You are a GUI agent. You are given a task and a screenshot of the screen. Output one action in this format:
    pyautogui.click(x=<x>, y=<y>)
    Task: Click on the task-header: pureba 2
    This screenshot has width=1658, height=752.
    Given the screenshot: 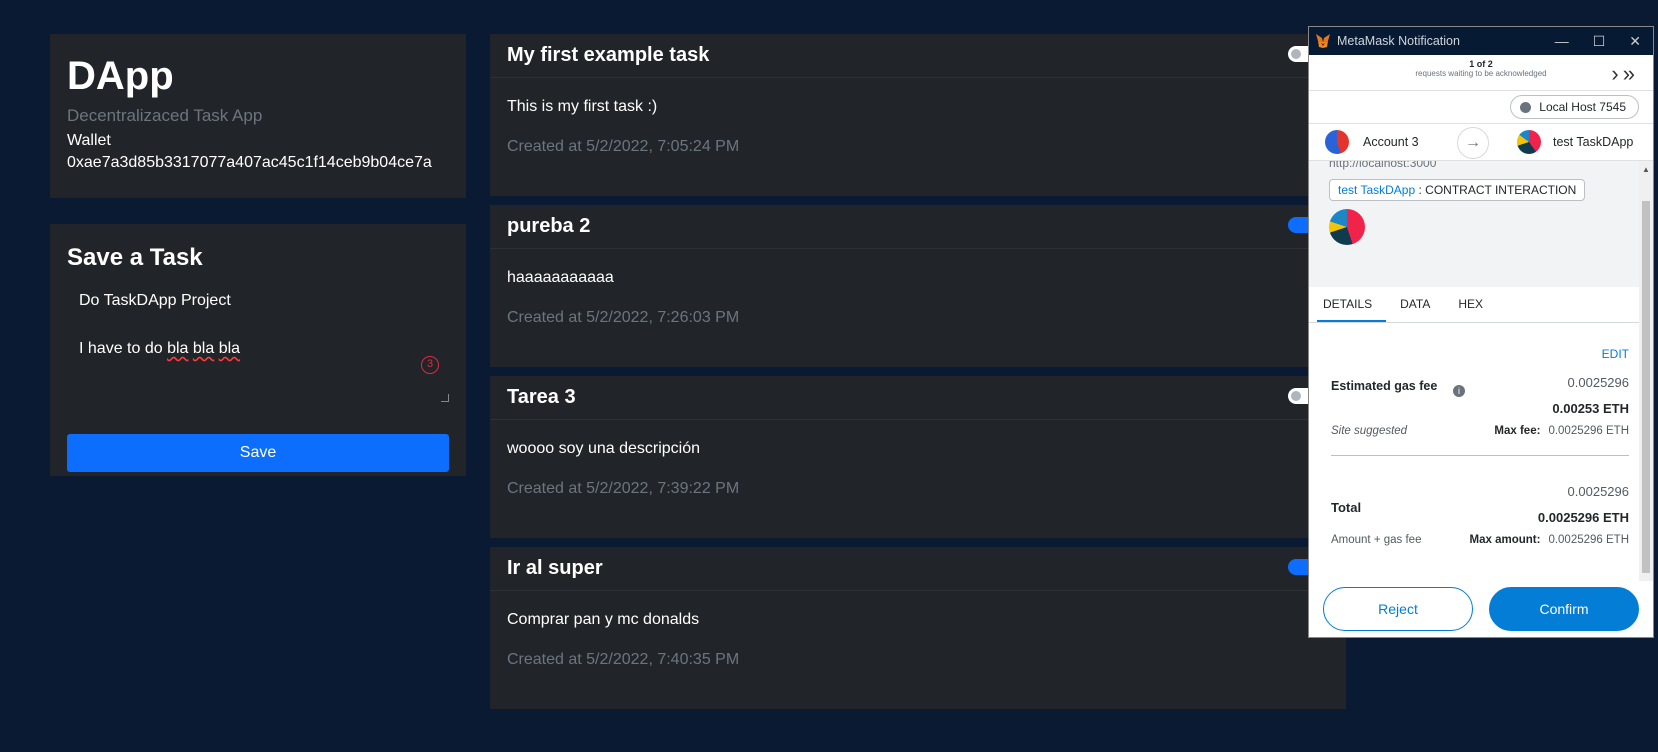 What is the action you would take?
    pyautogui.click(x=918, y=227)
    